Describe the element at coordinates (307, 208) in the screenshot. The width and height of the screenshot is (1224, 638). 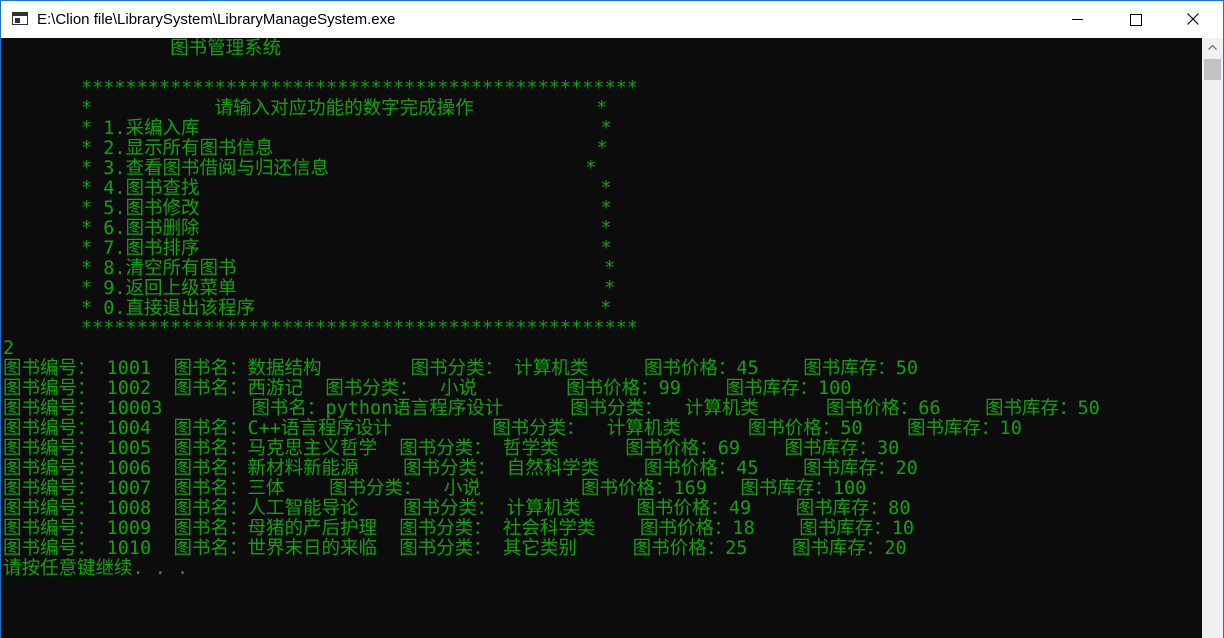
I see `console-line: * 5.图书修改 *` at that location.